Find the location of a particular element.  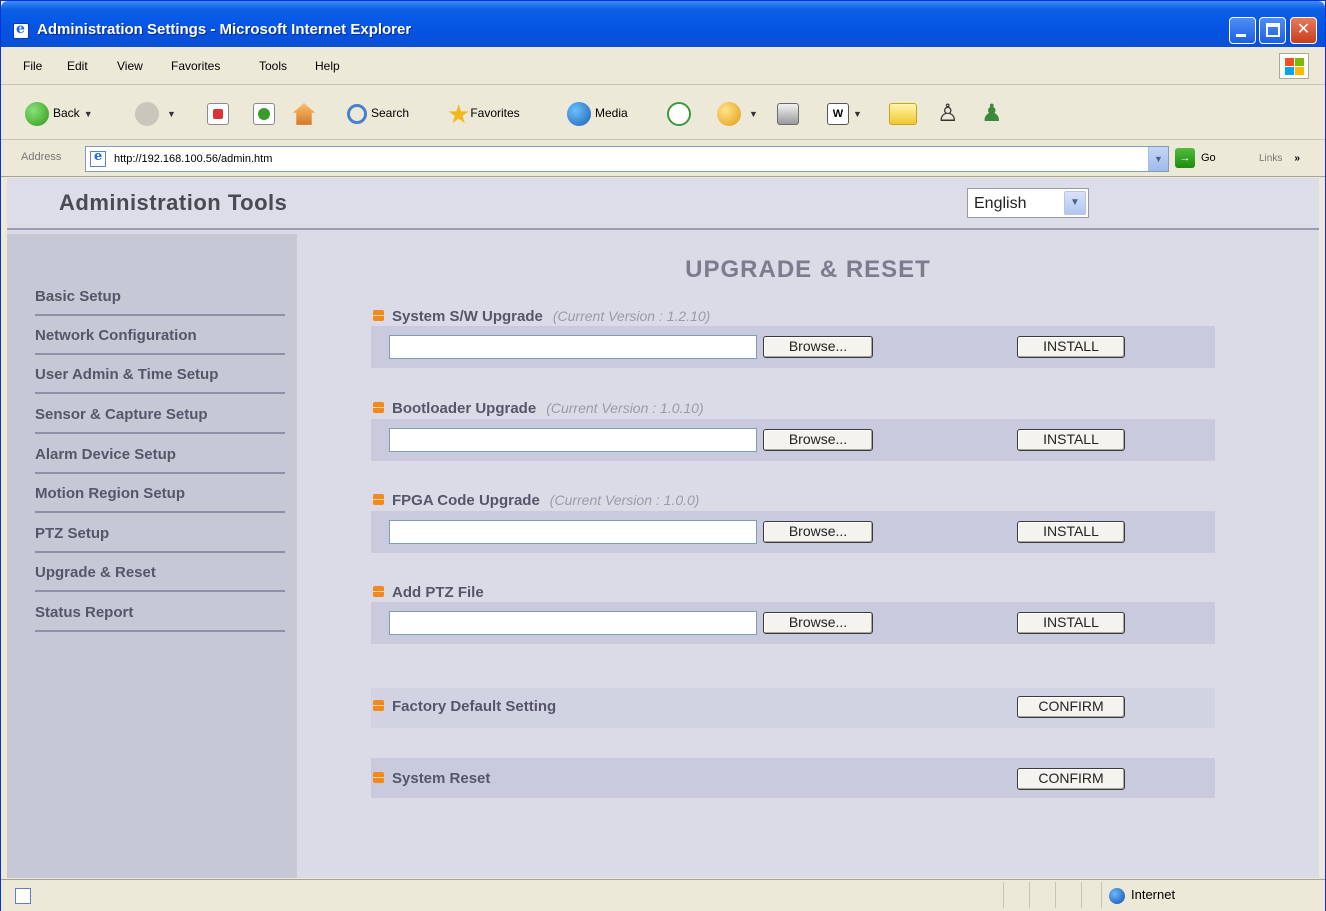

bootloader-install-button: INSTALL is located at coordinates (1071, 440).